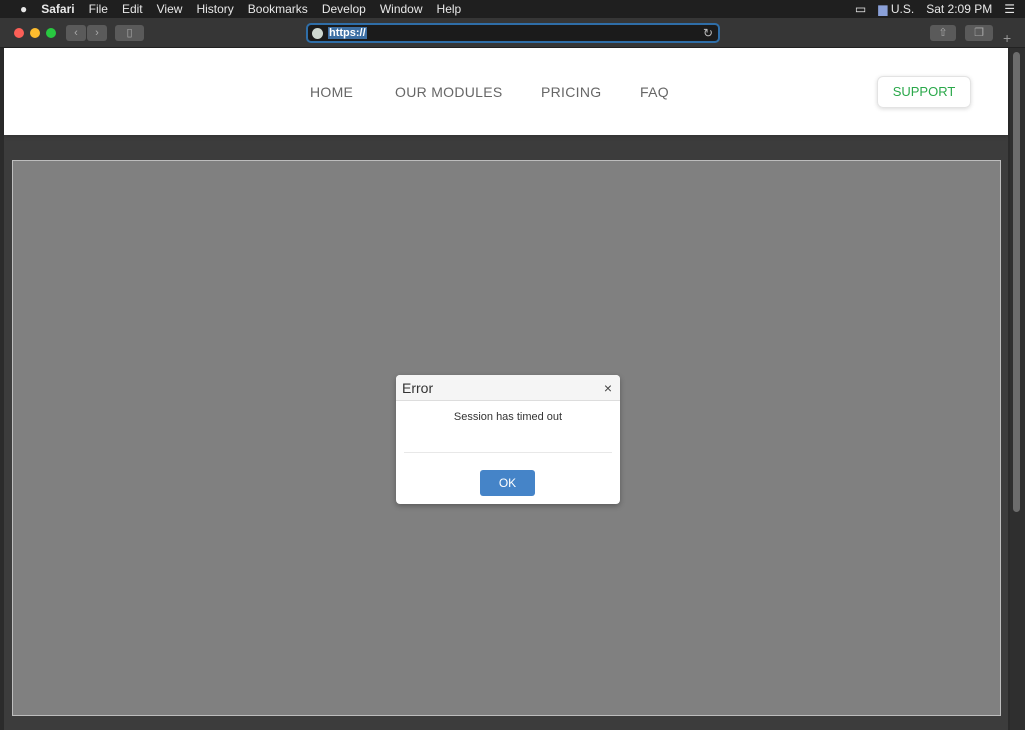  What do you see at coordinates (708, 33) in the screenshot?
I see `reload-icon: ↻` at bounding box center [708, 33].